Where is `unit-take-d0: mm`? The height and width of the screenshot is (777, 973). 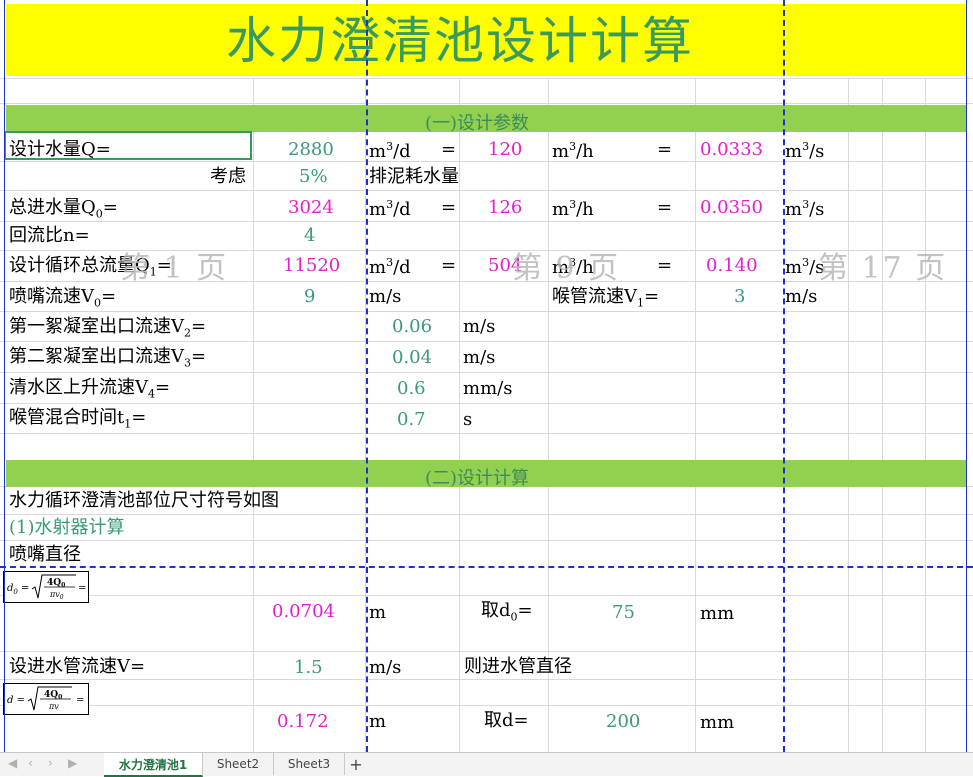 unit-take-d0: mm is located at coordinates (717, 613).